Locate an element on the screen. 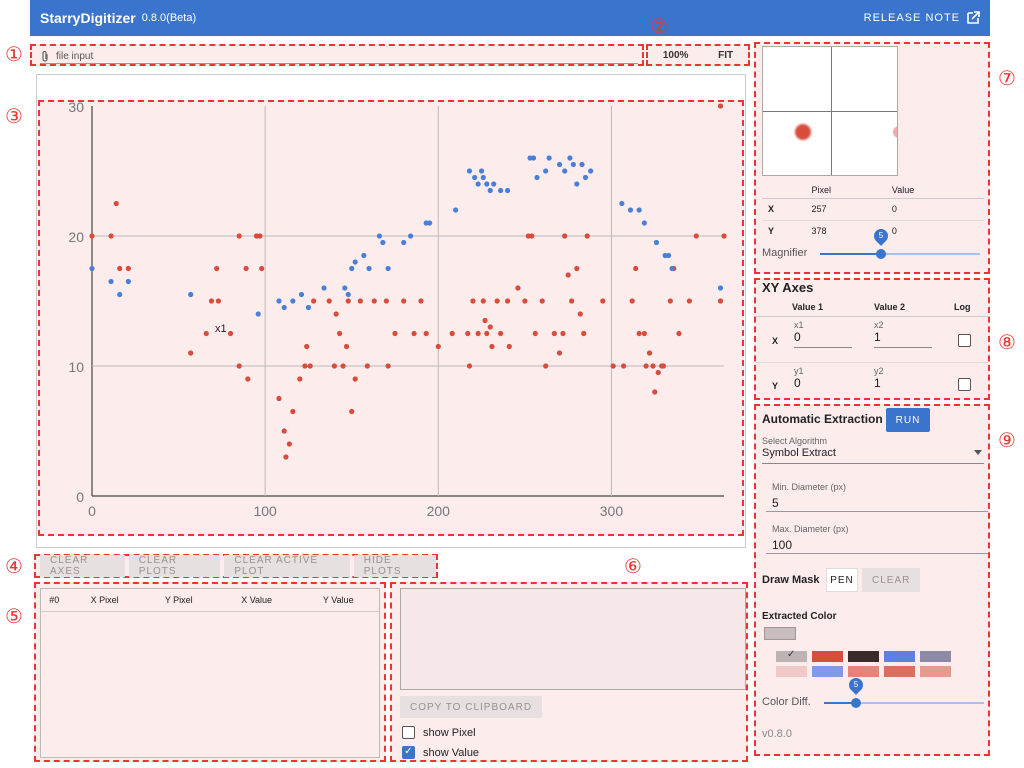 The image size is (1024, 768). algorithm-select: Symbol Extract is located at coordinates (873, 455).